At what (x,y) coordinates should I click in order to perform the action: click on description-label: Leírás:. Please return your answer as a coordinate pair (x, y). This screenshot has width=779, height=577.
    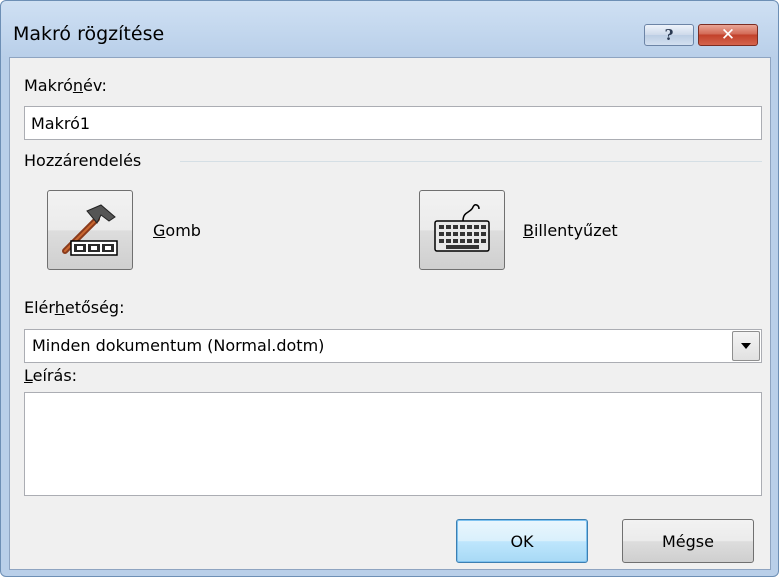
    Looking at the image, I should click on (50, 375).